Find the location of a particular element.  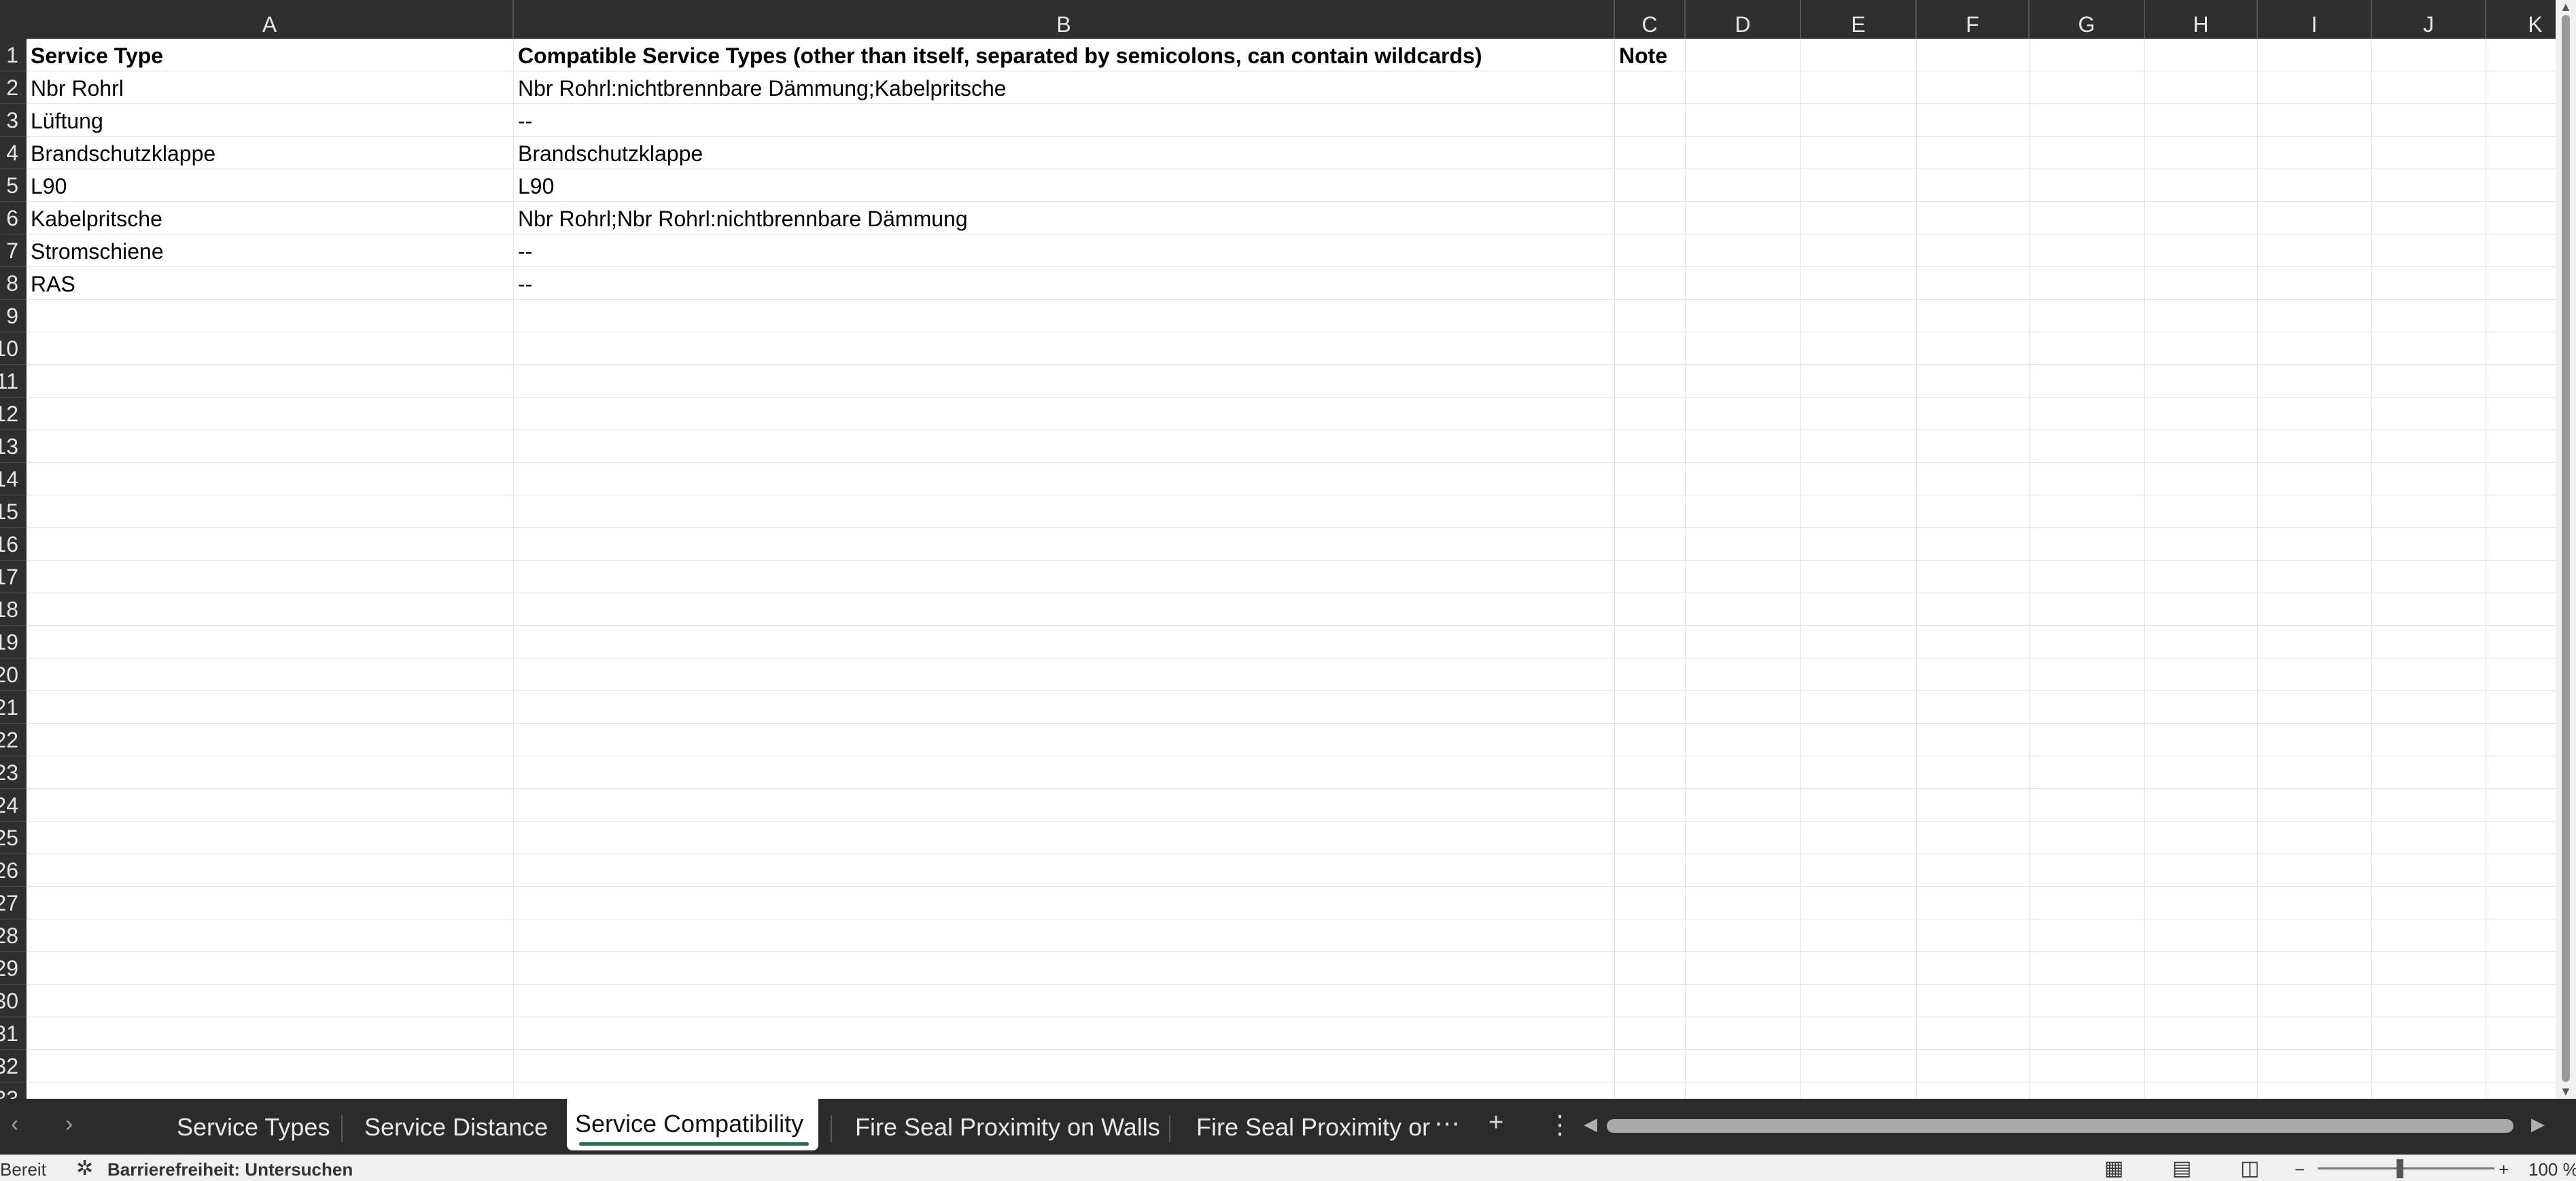

cell-b8: -- is located at coordinates (523, 283).